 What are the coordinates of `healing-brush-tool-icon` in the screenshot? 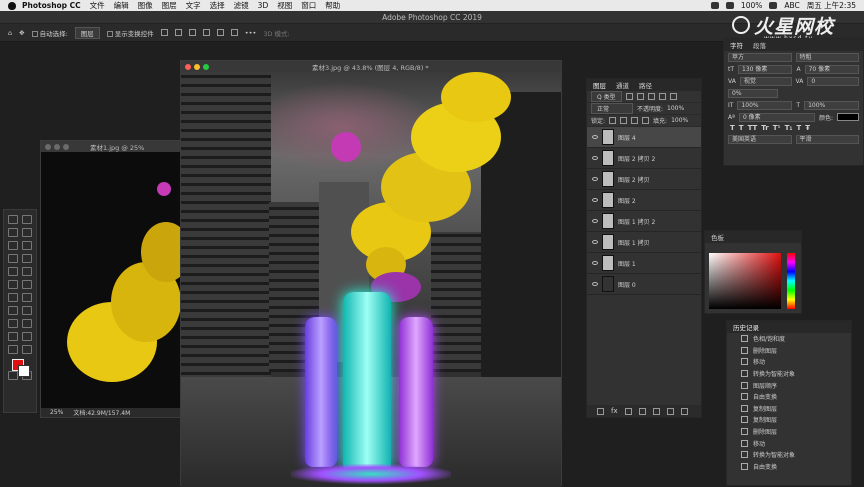 It's located at (13, 258).